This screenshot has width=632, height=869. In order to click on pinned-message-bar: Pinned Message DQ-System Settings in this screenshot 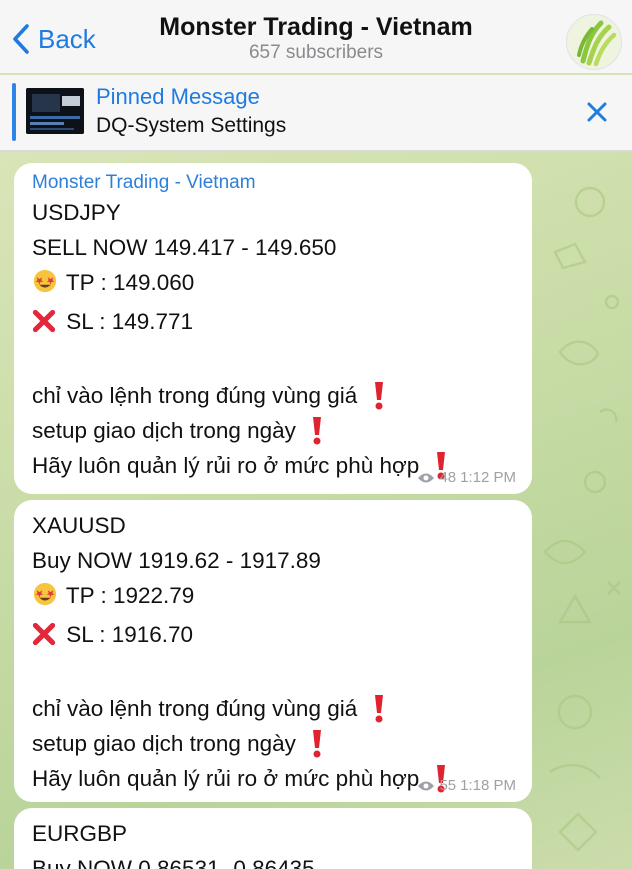, I will do `click(316, 113)`.